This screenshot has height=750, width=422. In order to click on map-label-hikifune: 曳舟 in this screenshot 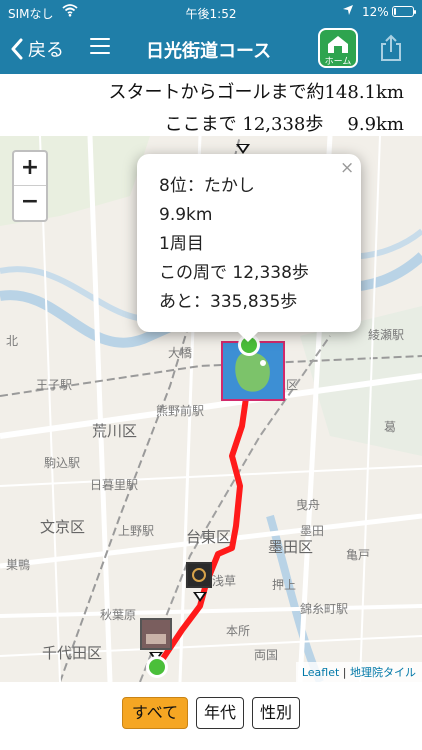, I will do `click(308, 505)`.